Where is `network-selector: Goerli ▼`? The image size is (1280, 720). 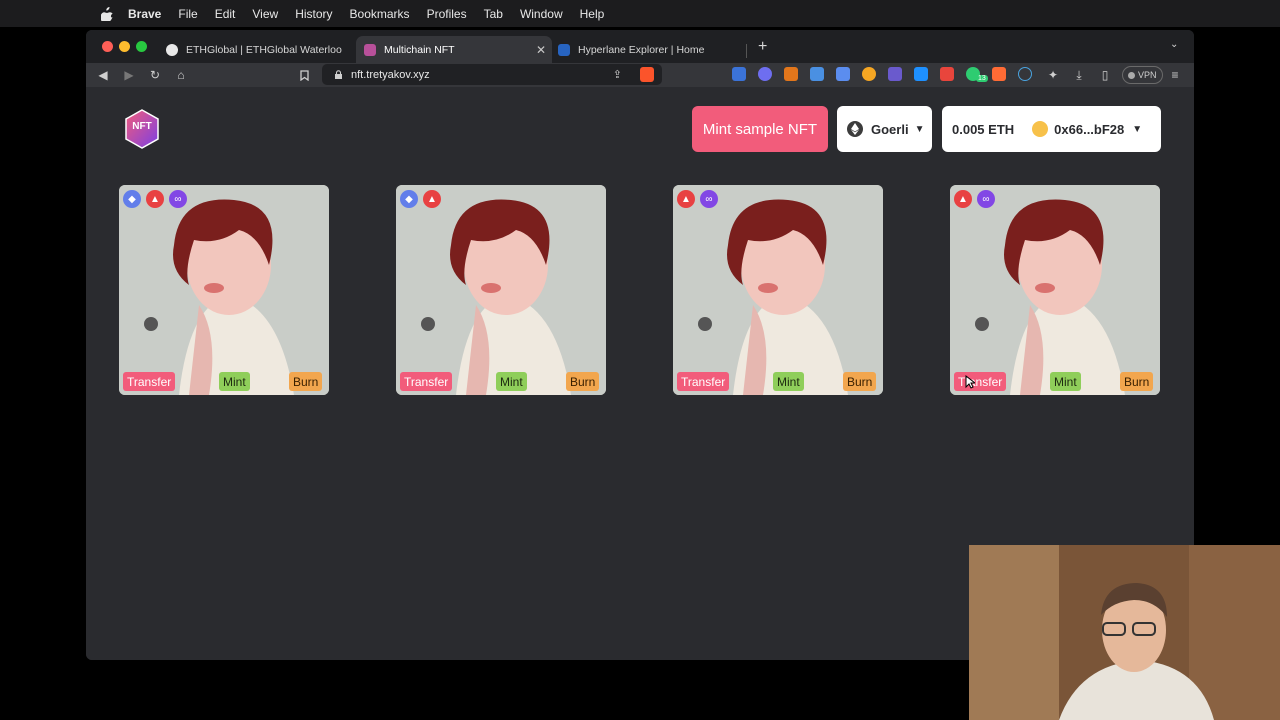 network-selector: Goerli ▼ is located at coordinates (884, 129).